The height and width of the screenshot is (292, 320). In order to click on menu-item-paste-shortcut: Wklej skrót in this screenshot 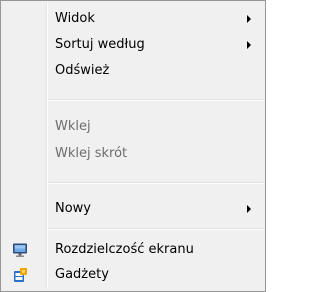, I will do `click(133, 154)`.